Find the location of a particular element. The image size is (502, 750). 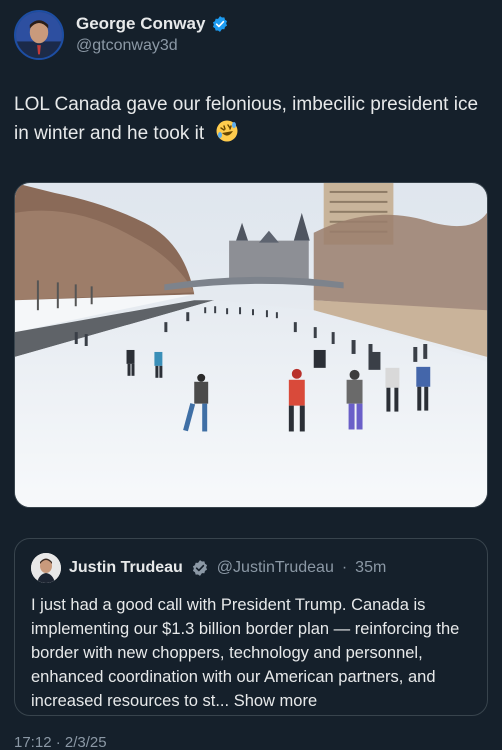

tweet-timestamp: 17:12 · 2/3/25 is located at coordinates (60, 742).